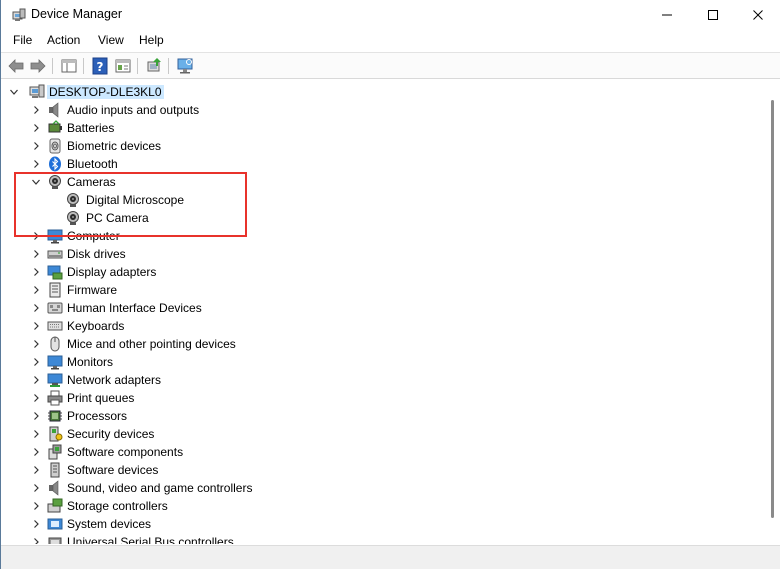  What do you see at coordinates (390, 15) in the screenshot?
I see `title-bar: Device Manager` at bounding box center [390, 15].